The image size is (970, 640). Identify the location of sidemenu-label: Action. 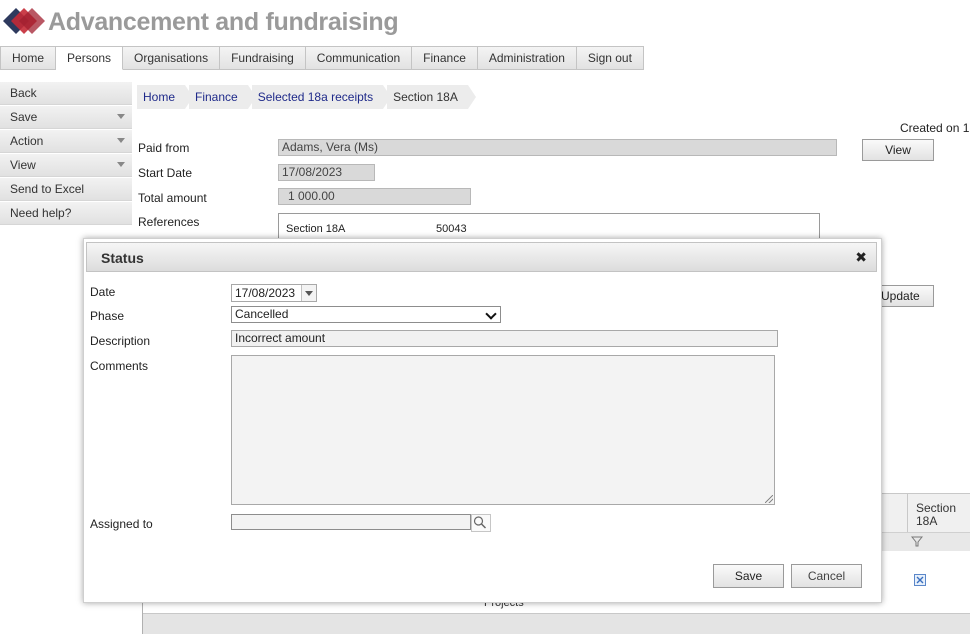
(27, 141).